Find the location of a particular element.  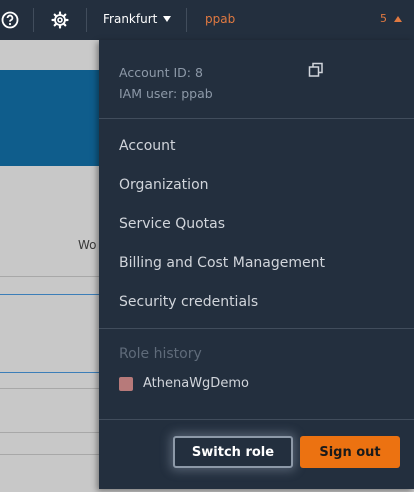

region-selector: Frankfurt is located at coordinates (137, 19).